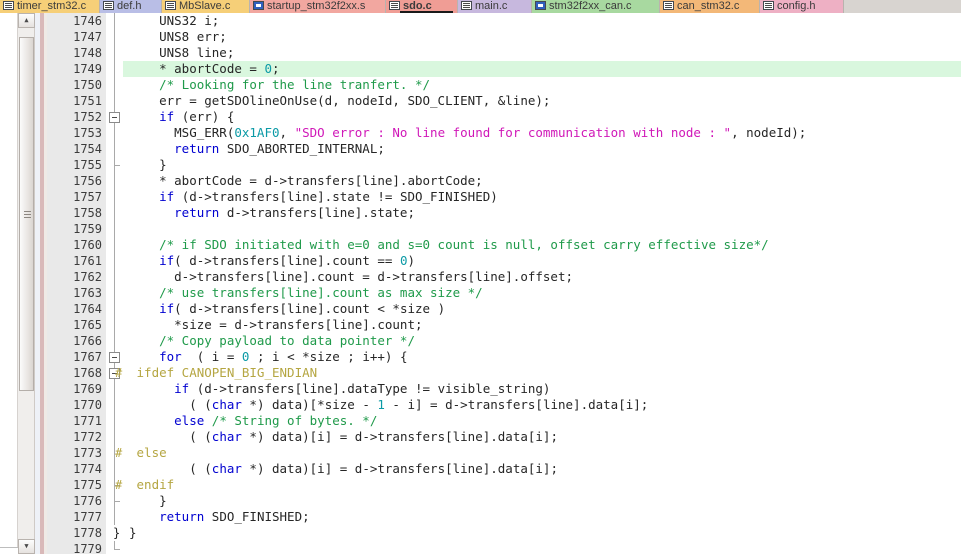  What do you see at coordinates (542, 325) in the screenshot?
I see `code-line: *size = d->transfers[line].count;` at bounding box center [542, 325].